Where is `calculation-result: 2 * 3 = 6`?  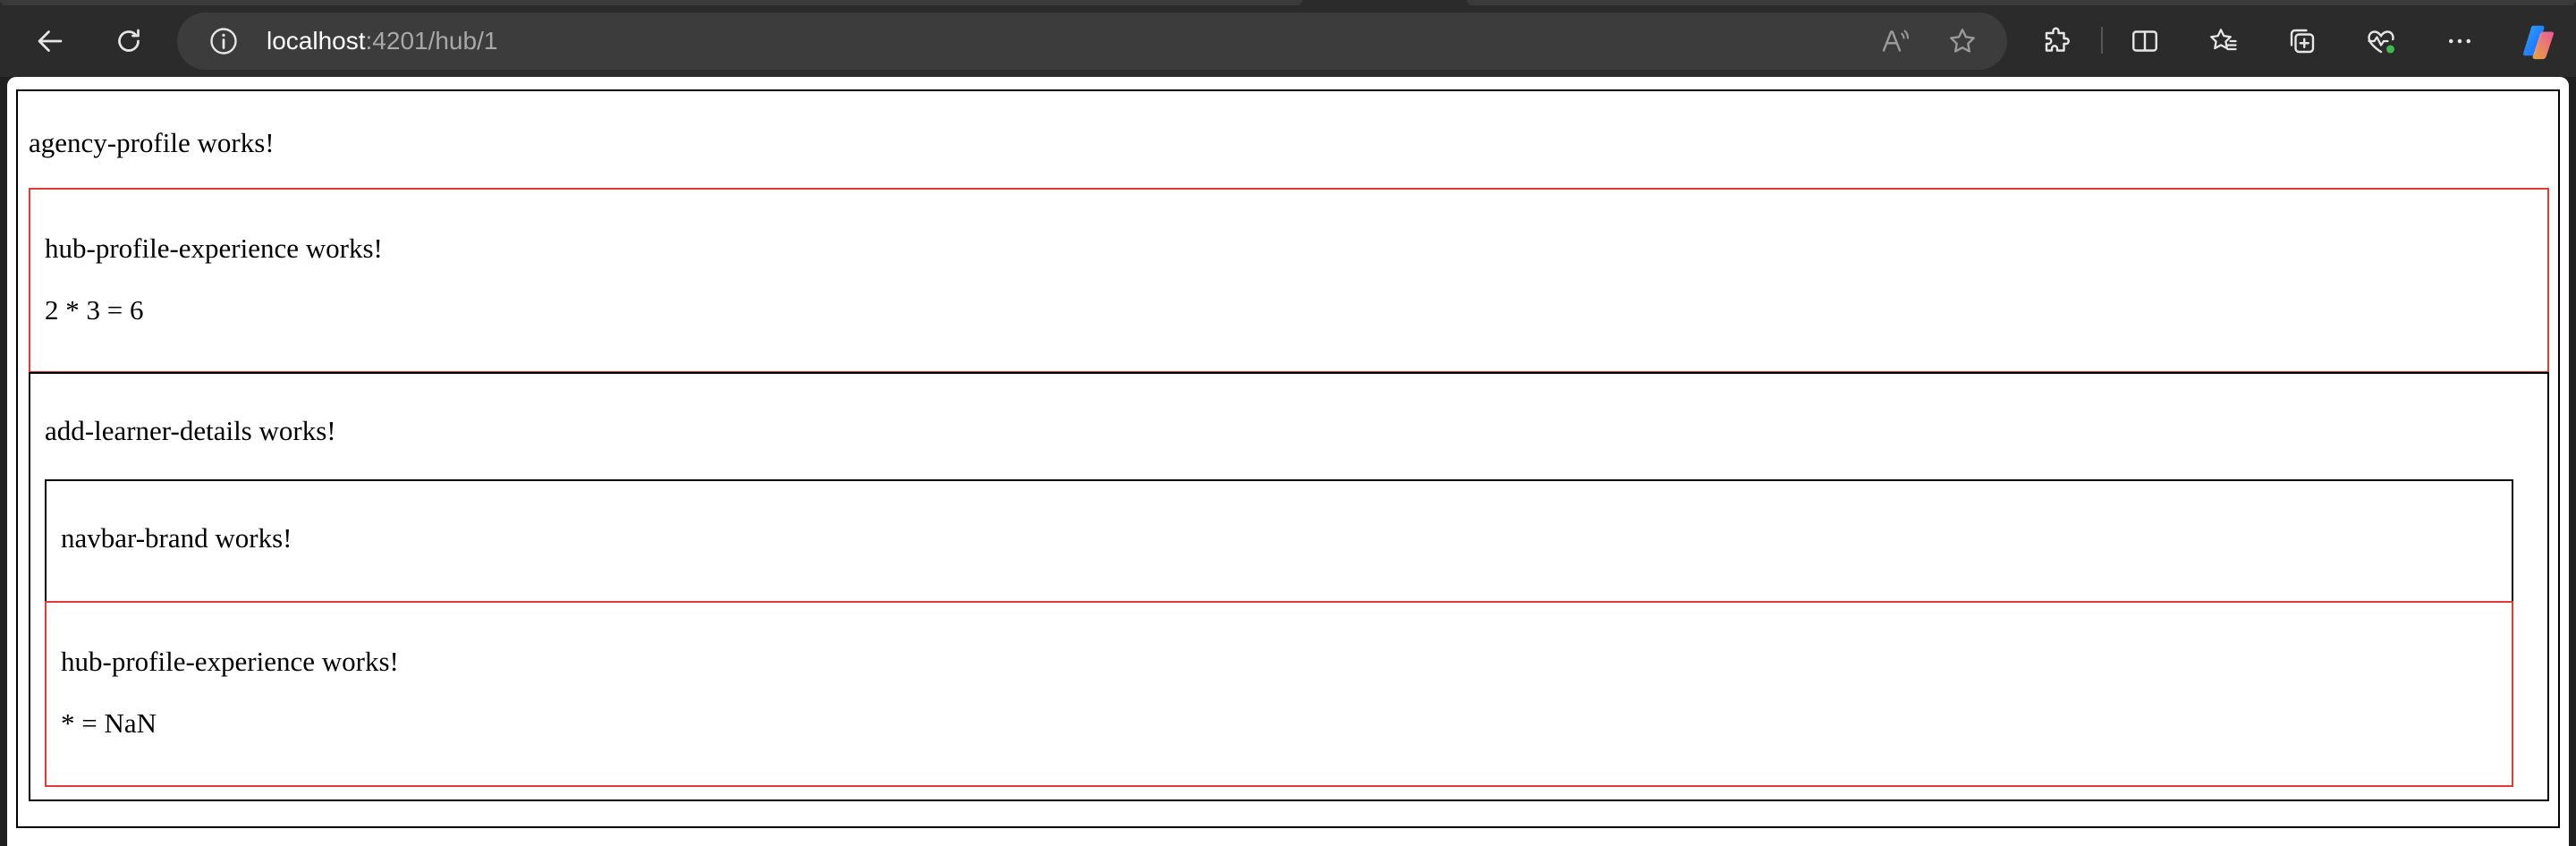 calculation-result: 2 * 3 = 6 is located at coordinates (94, 310).